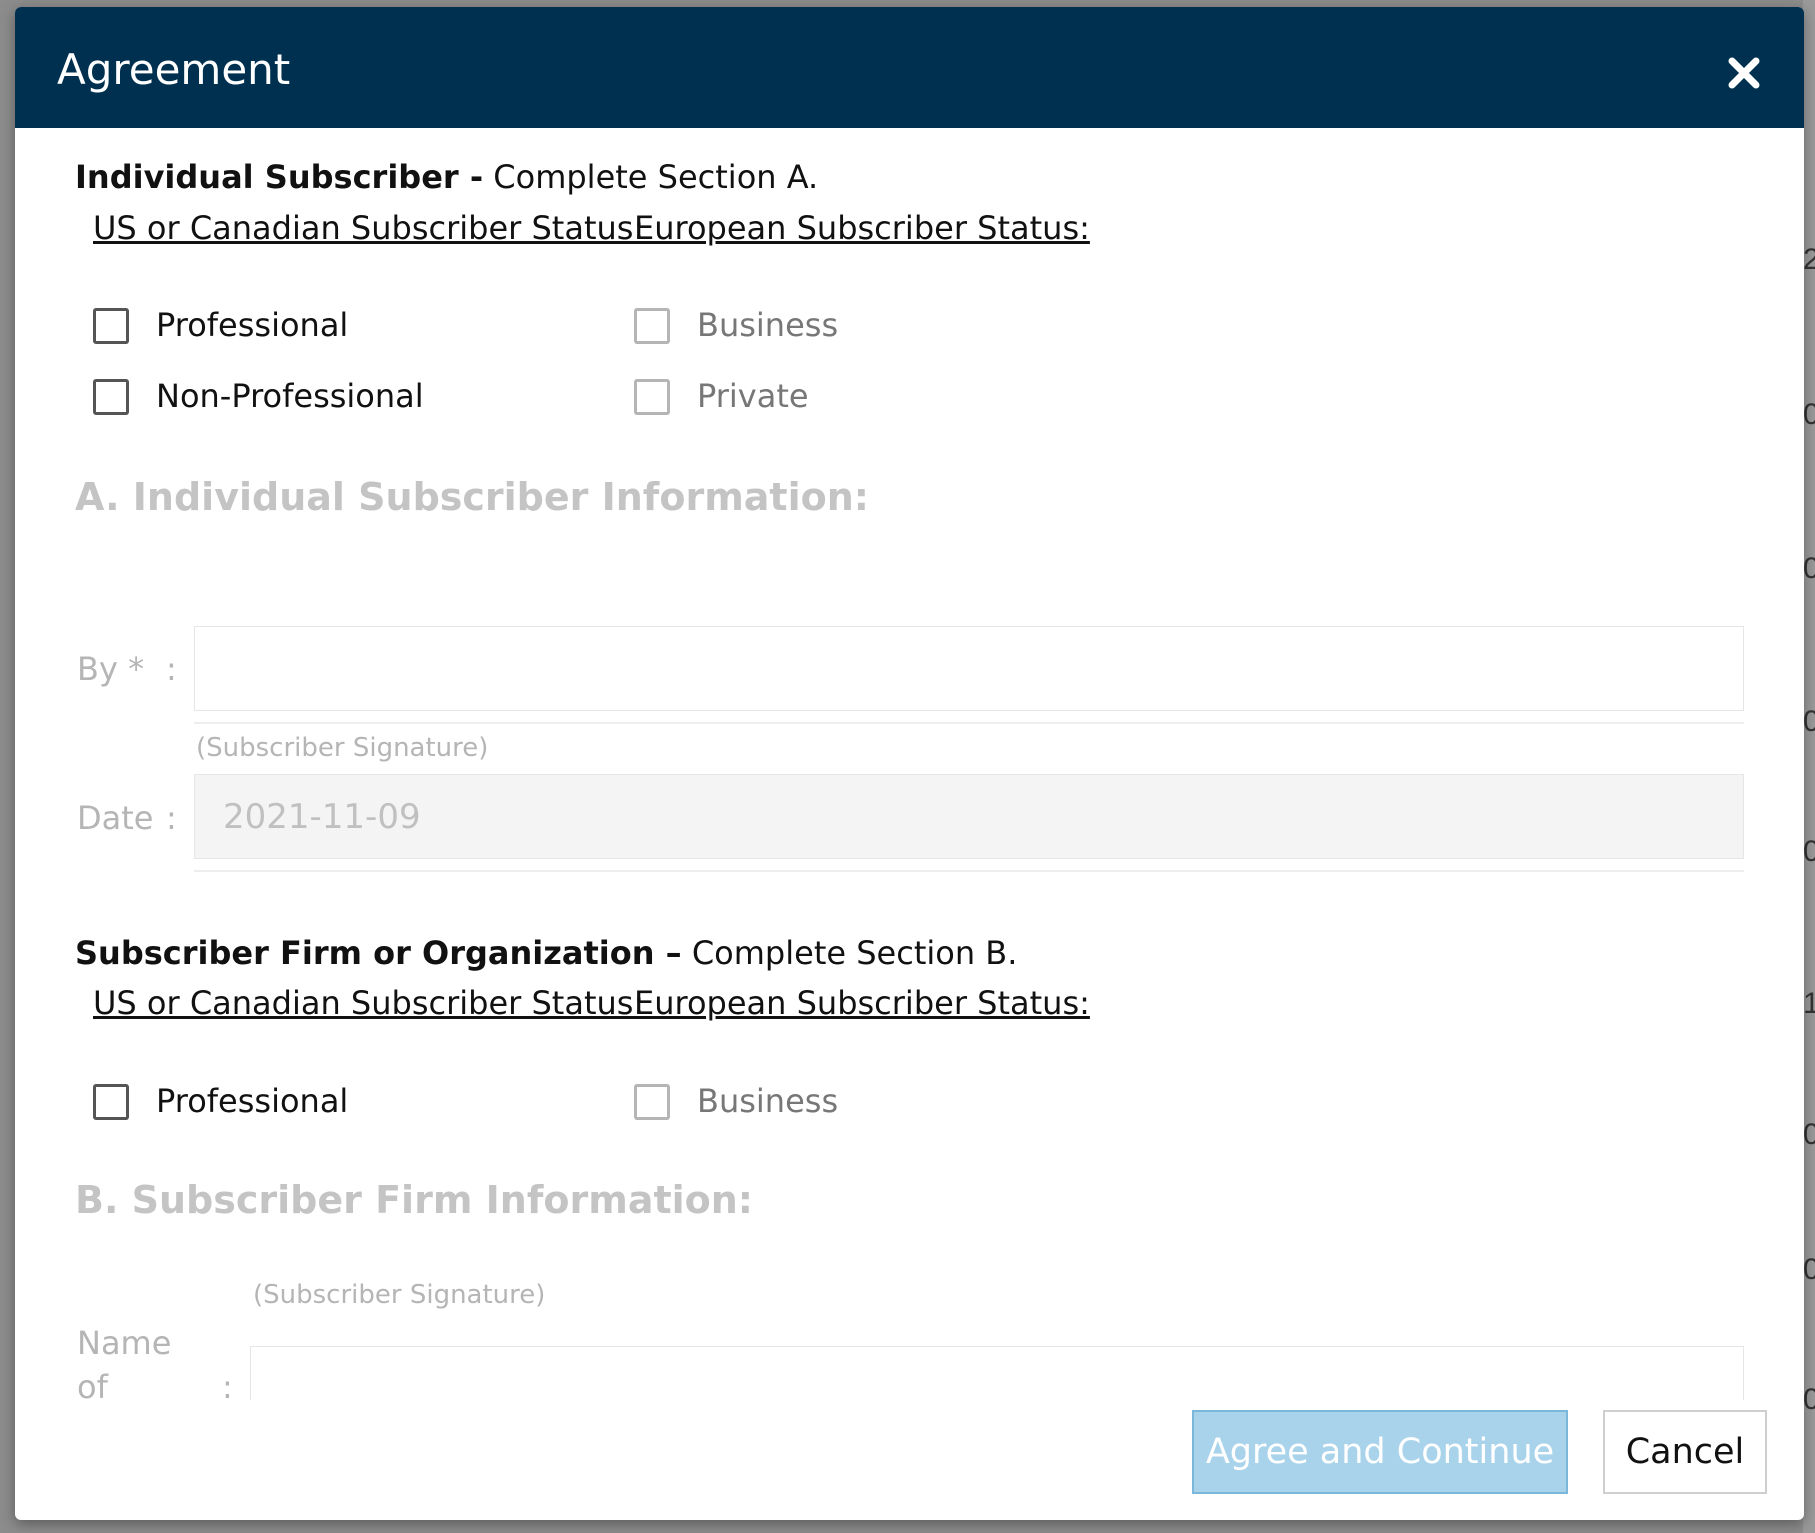 The image size is (1815, 1533). Describe the element at coordinates (862, 228) in the screenshot. I see `section-a-eu-status-label: European Subscriber Status:` at that location.